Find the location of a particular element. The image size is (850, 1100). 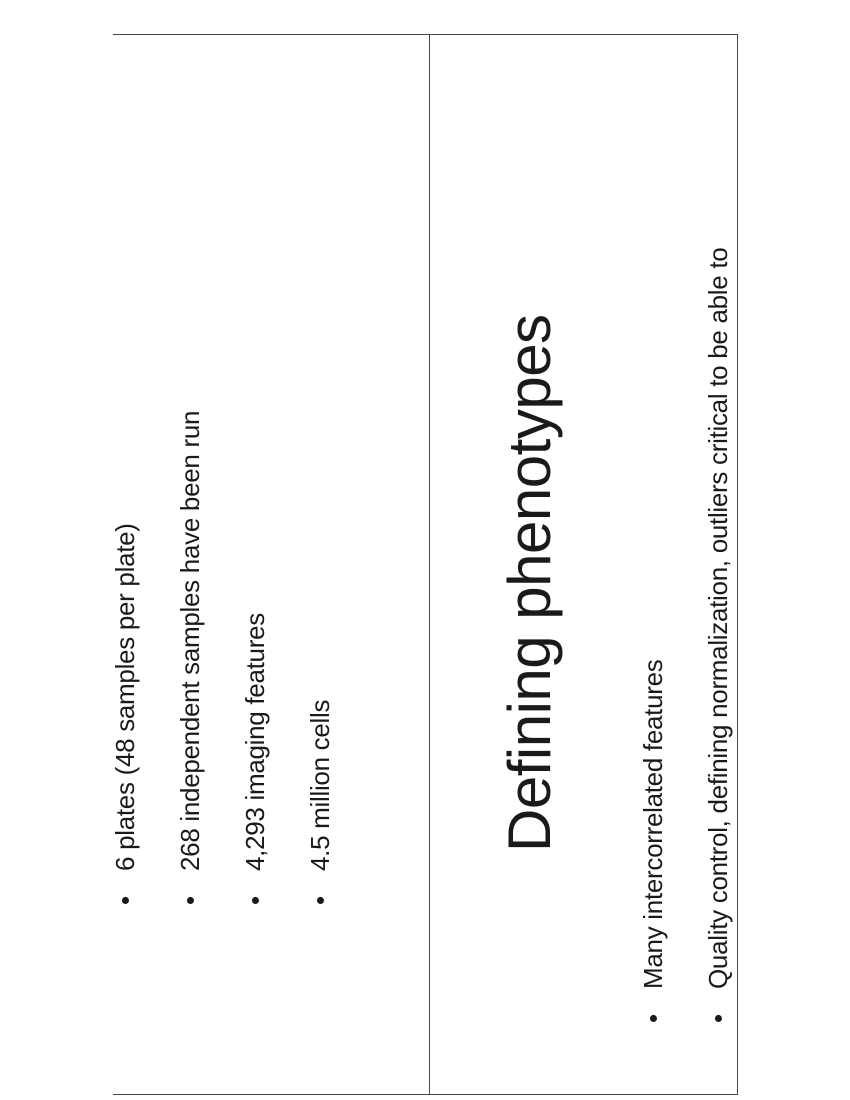

slide-border-top is located at coordinates (425, 34).